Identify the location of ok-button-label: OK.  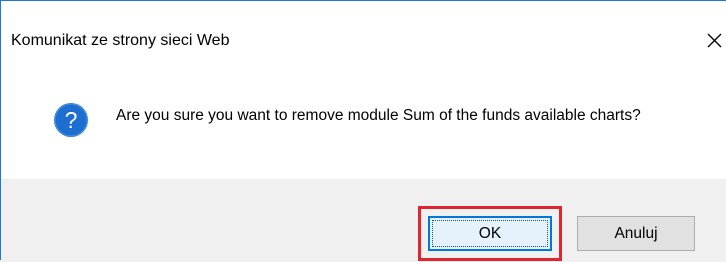
(490, 233).